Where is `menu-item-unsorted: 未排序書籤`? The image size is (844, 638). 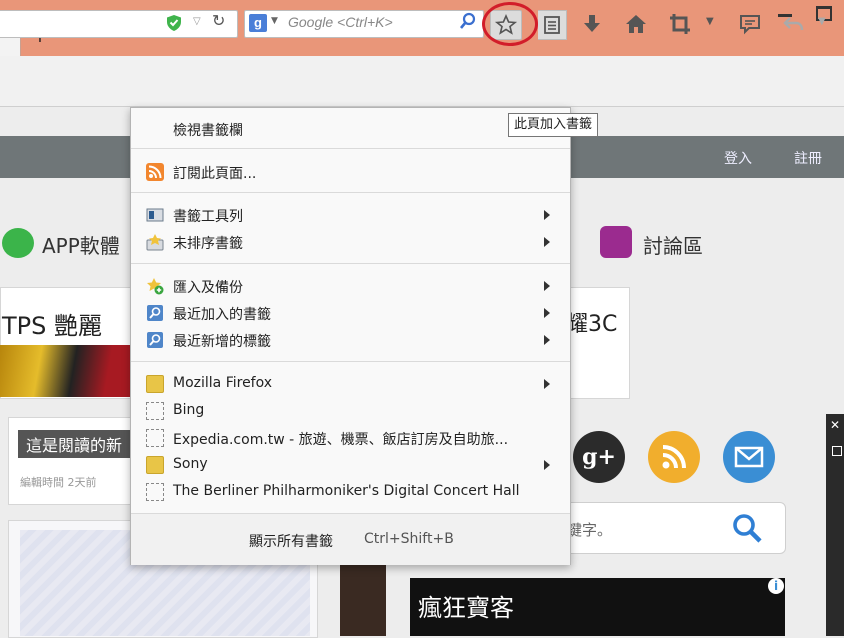
menu-item-unsorted: 未排序書籤 is located at coordinates (350, 242).